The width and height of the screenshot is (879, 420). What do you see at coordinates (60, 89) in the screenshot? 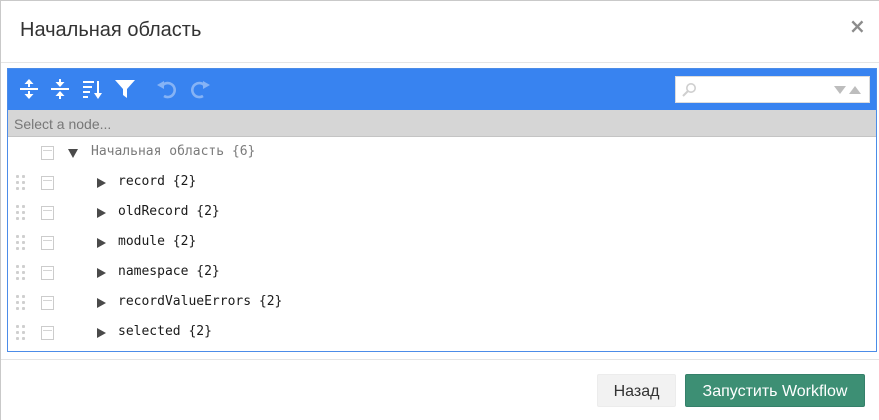
I see `collapse-all-icon` at bounding box center [60, 89].